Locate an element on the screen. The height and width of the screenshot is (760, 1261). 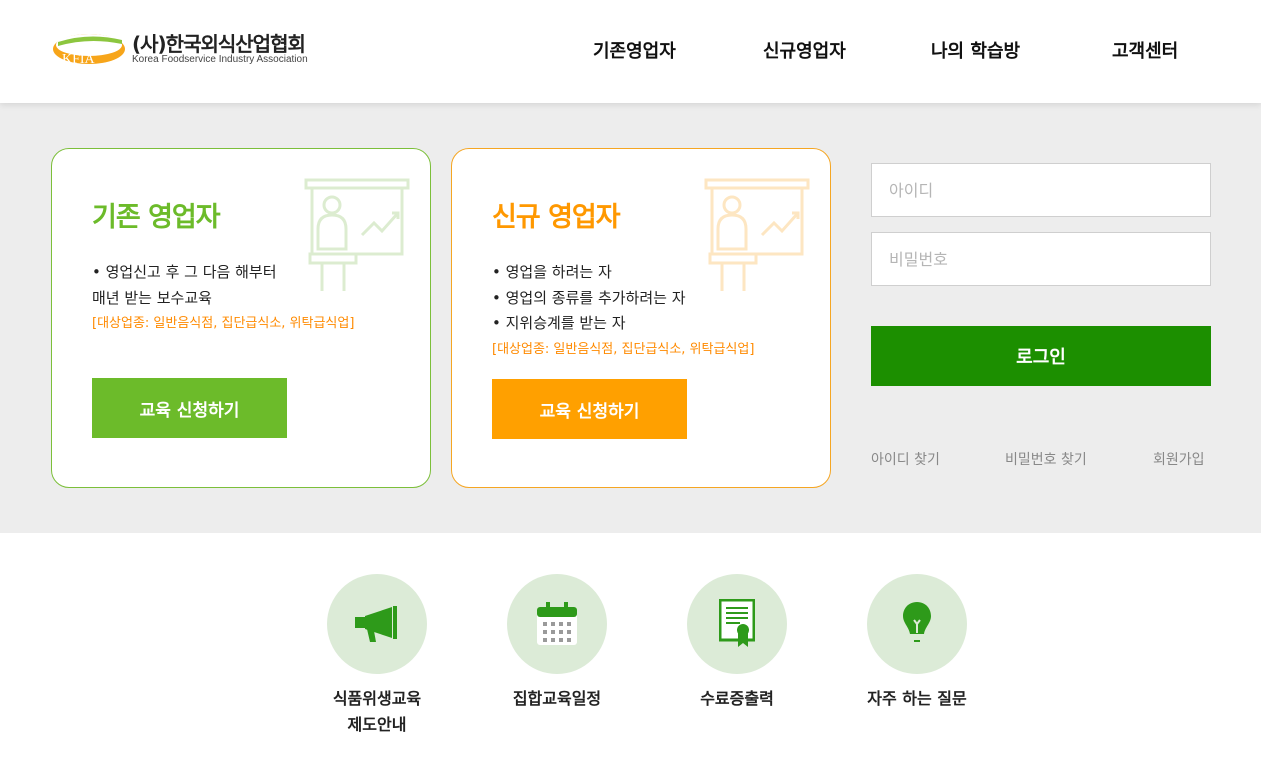
find-id-link: 아이디 찾기 is located at coordinates (905, 459).